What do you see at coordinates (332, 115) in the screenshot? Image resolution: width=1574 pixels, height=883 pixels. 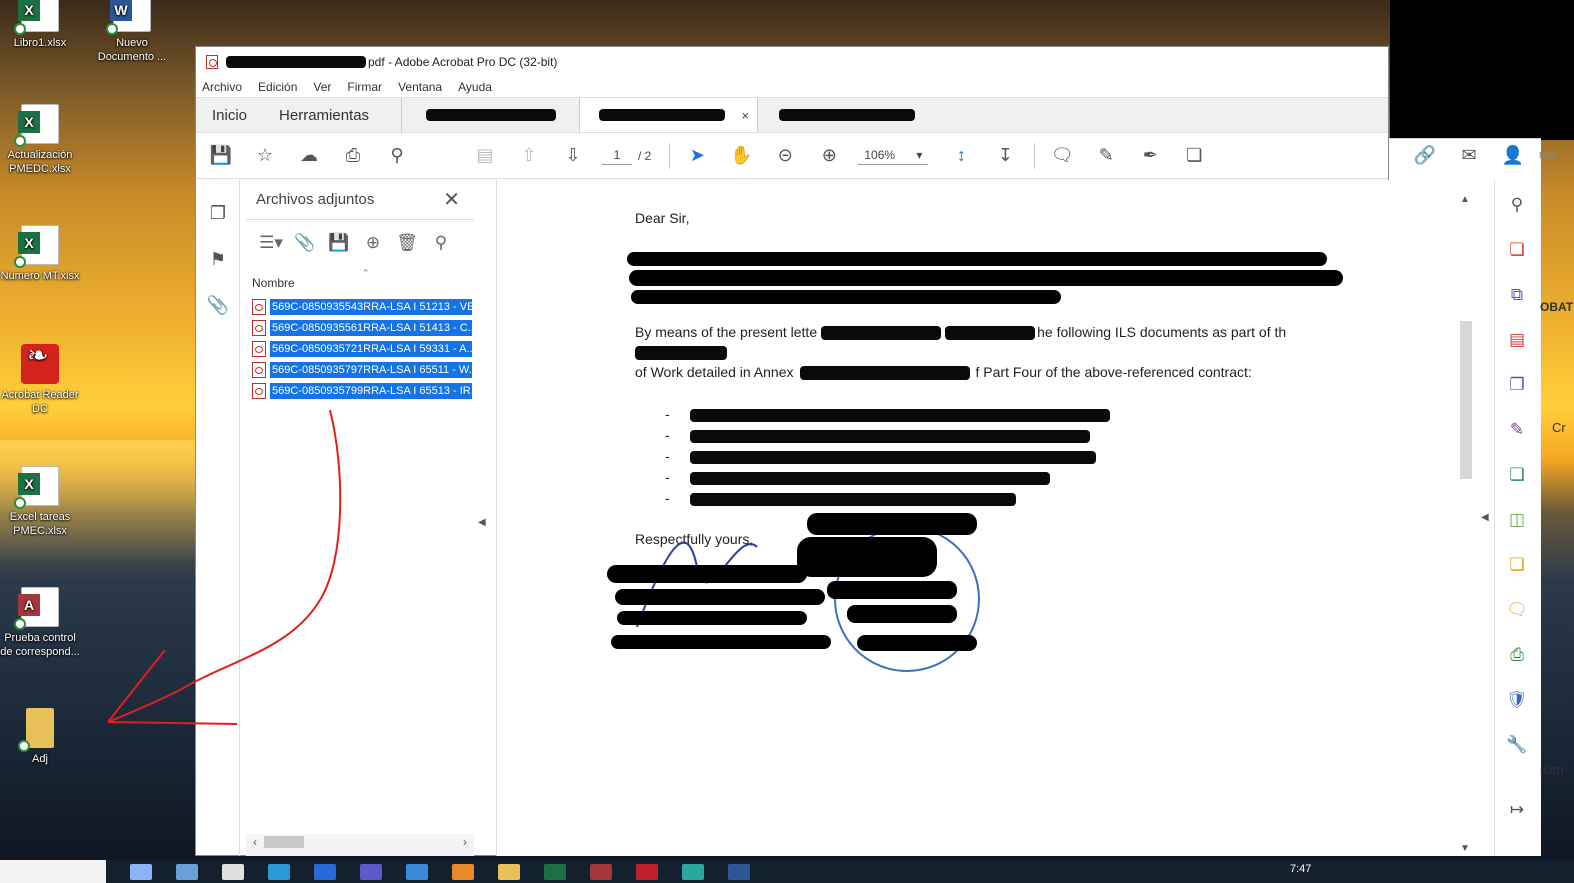 I see `tab-herramientas: Herramientas` at bounding box center [332, 115].